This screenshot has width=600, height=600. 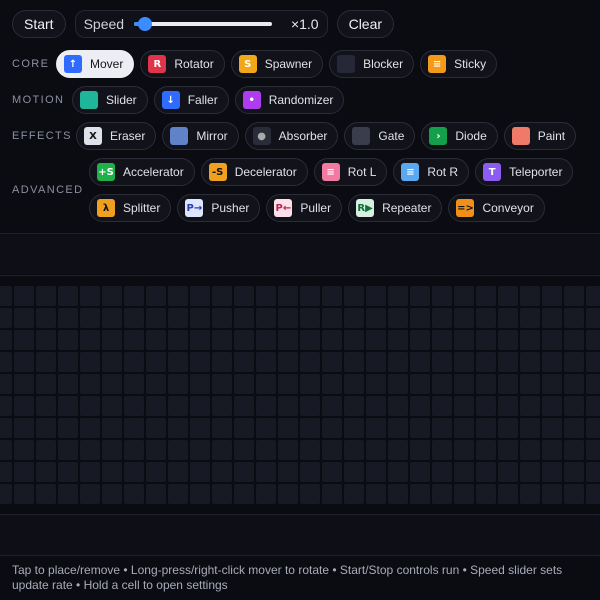 What do you see at coordinates (431, 172) in the screenshot?
I see `tool-rot-r-button: ≡ Rot R` at bounding box center [431, 172].